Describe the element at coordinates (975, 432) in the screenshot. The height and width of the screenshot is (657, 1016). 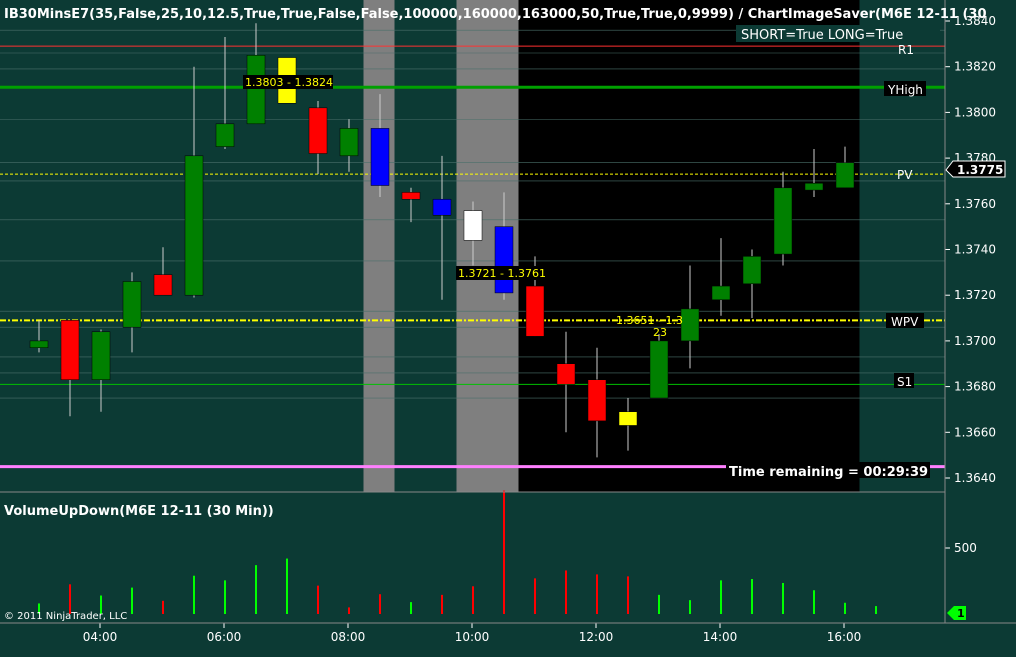
I see `price-tick-label: 1.3660` at that location.